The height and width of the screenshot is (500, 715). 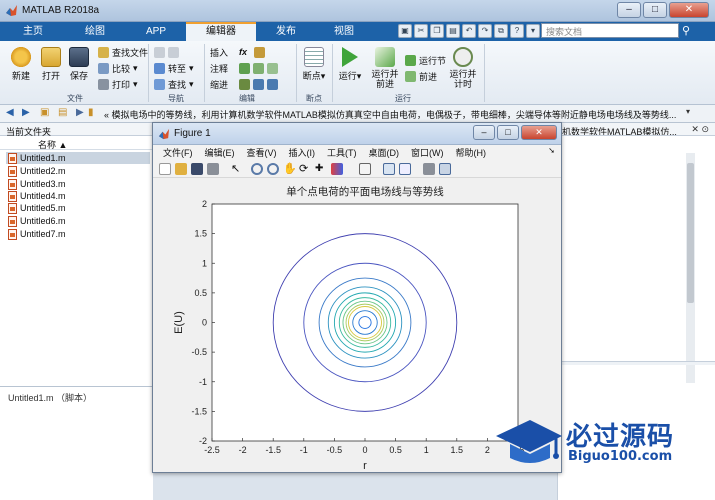 I want to click on decrease-indent-icon, so click(x=273, y=84).